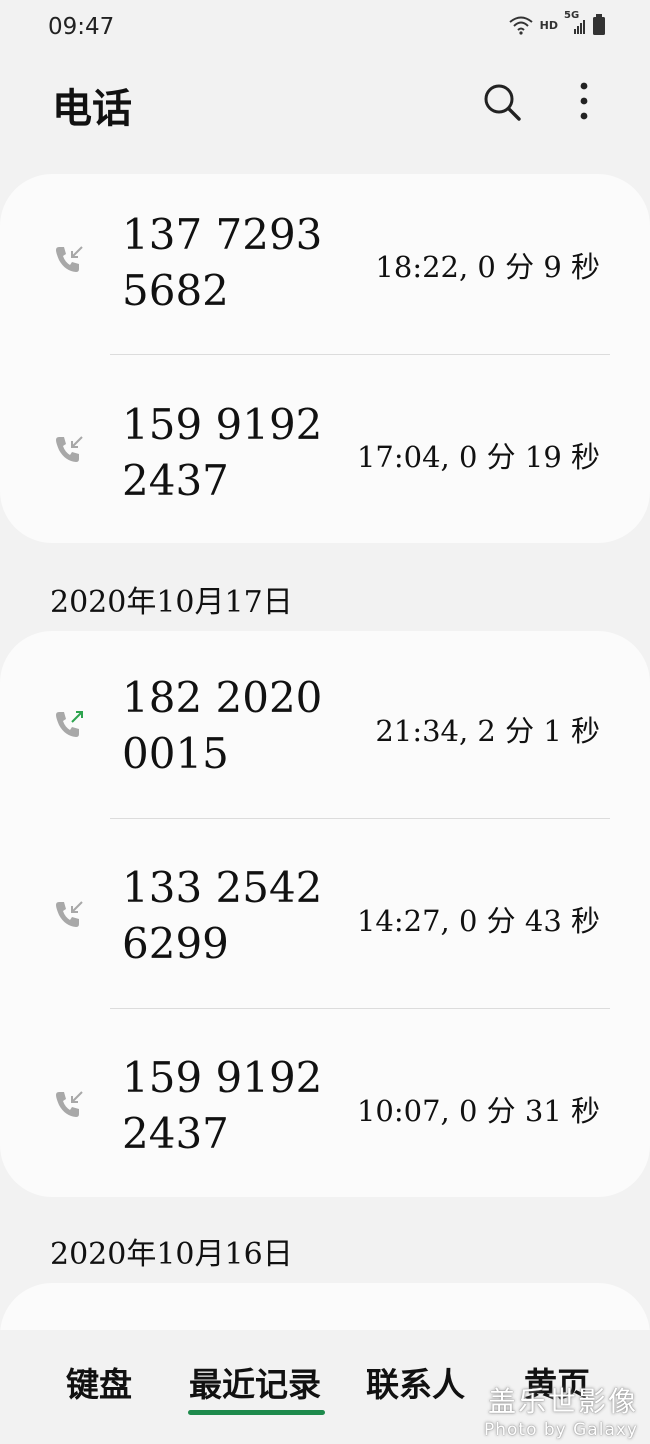 The width and height of the screenshot is (650, 1444). Describe the element at coordinates (599, 24) in the screenshot. I see `battery-icon` at that location.